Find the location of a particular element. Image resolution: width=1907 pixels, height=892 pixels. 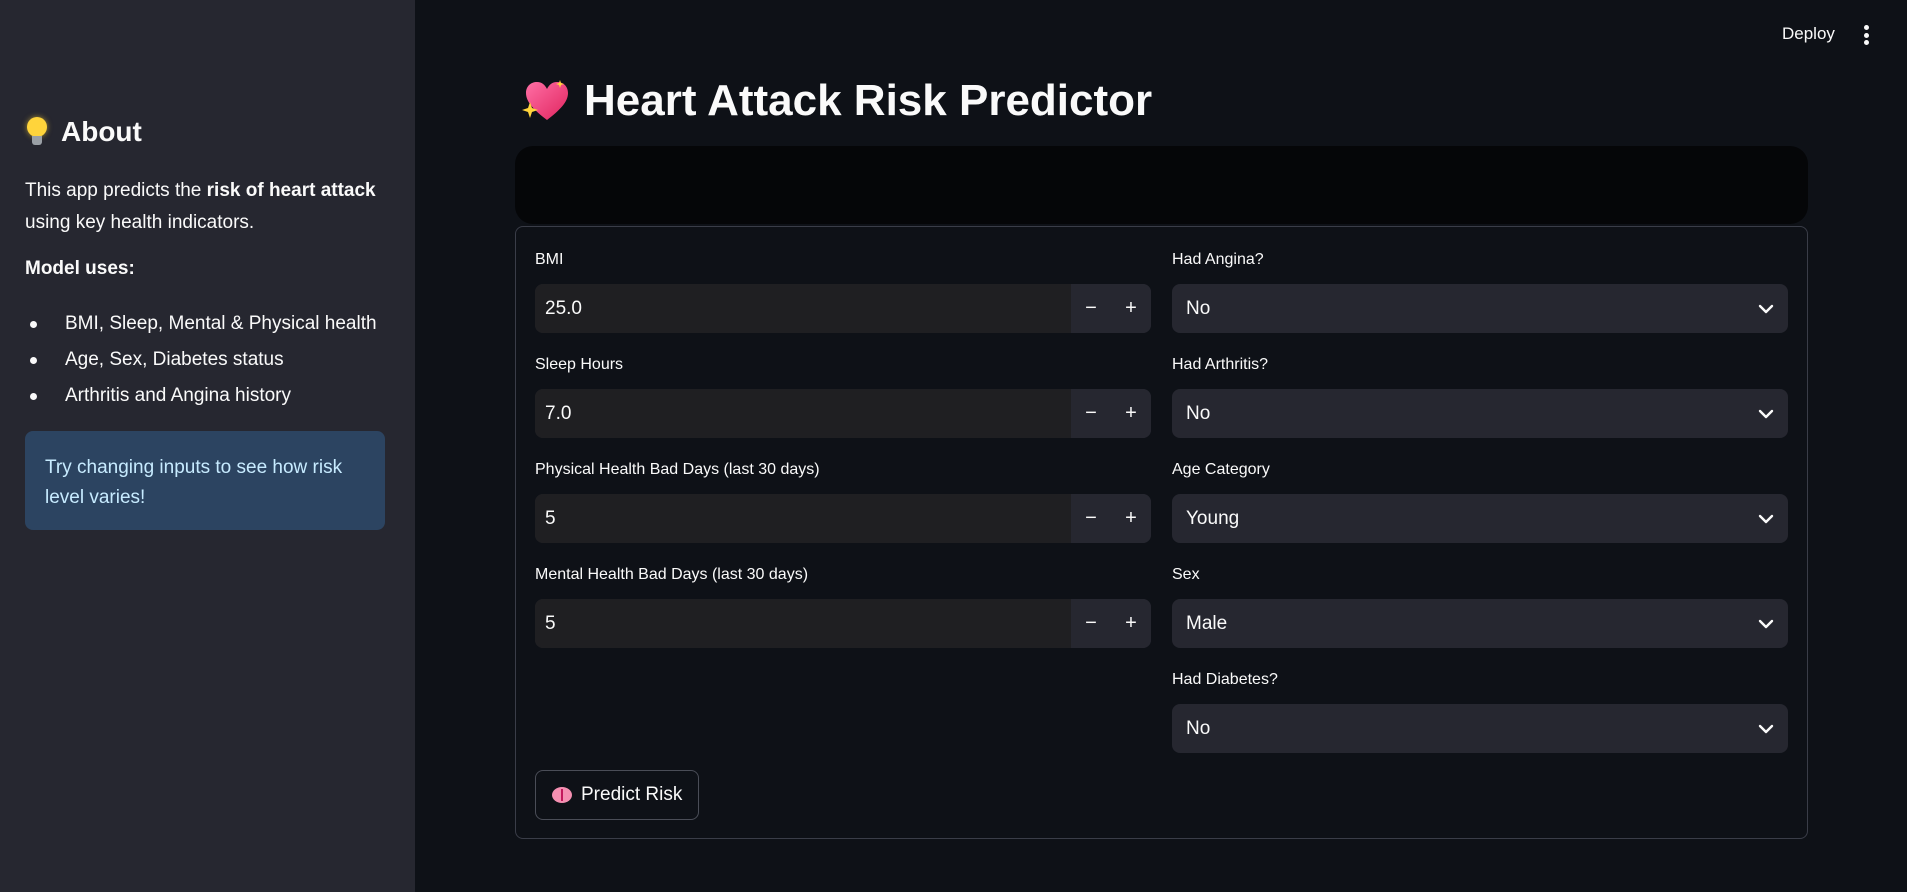

sex-field: Sex Male is located at coordinates (1480, 607).